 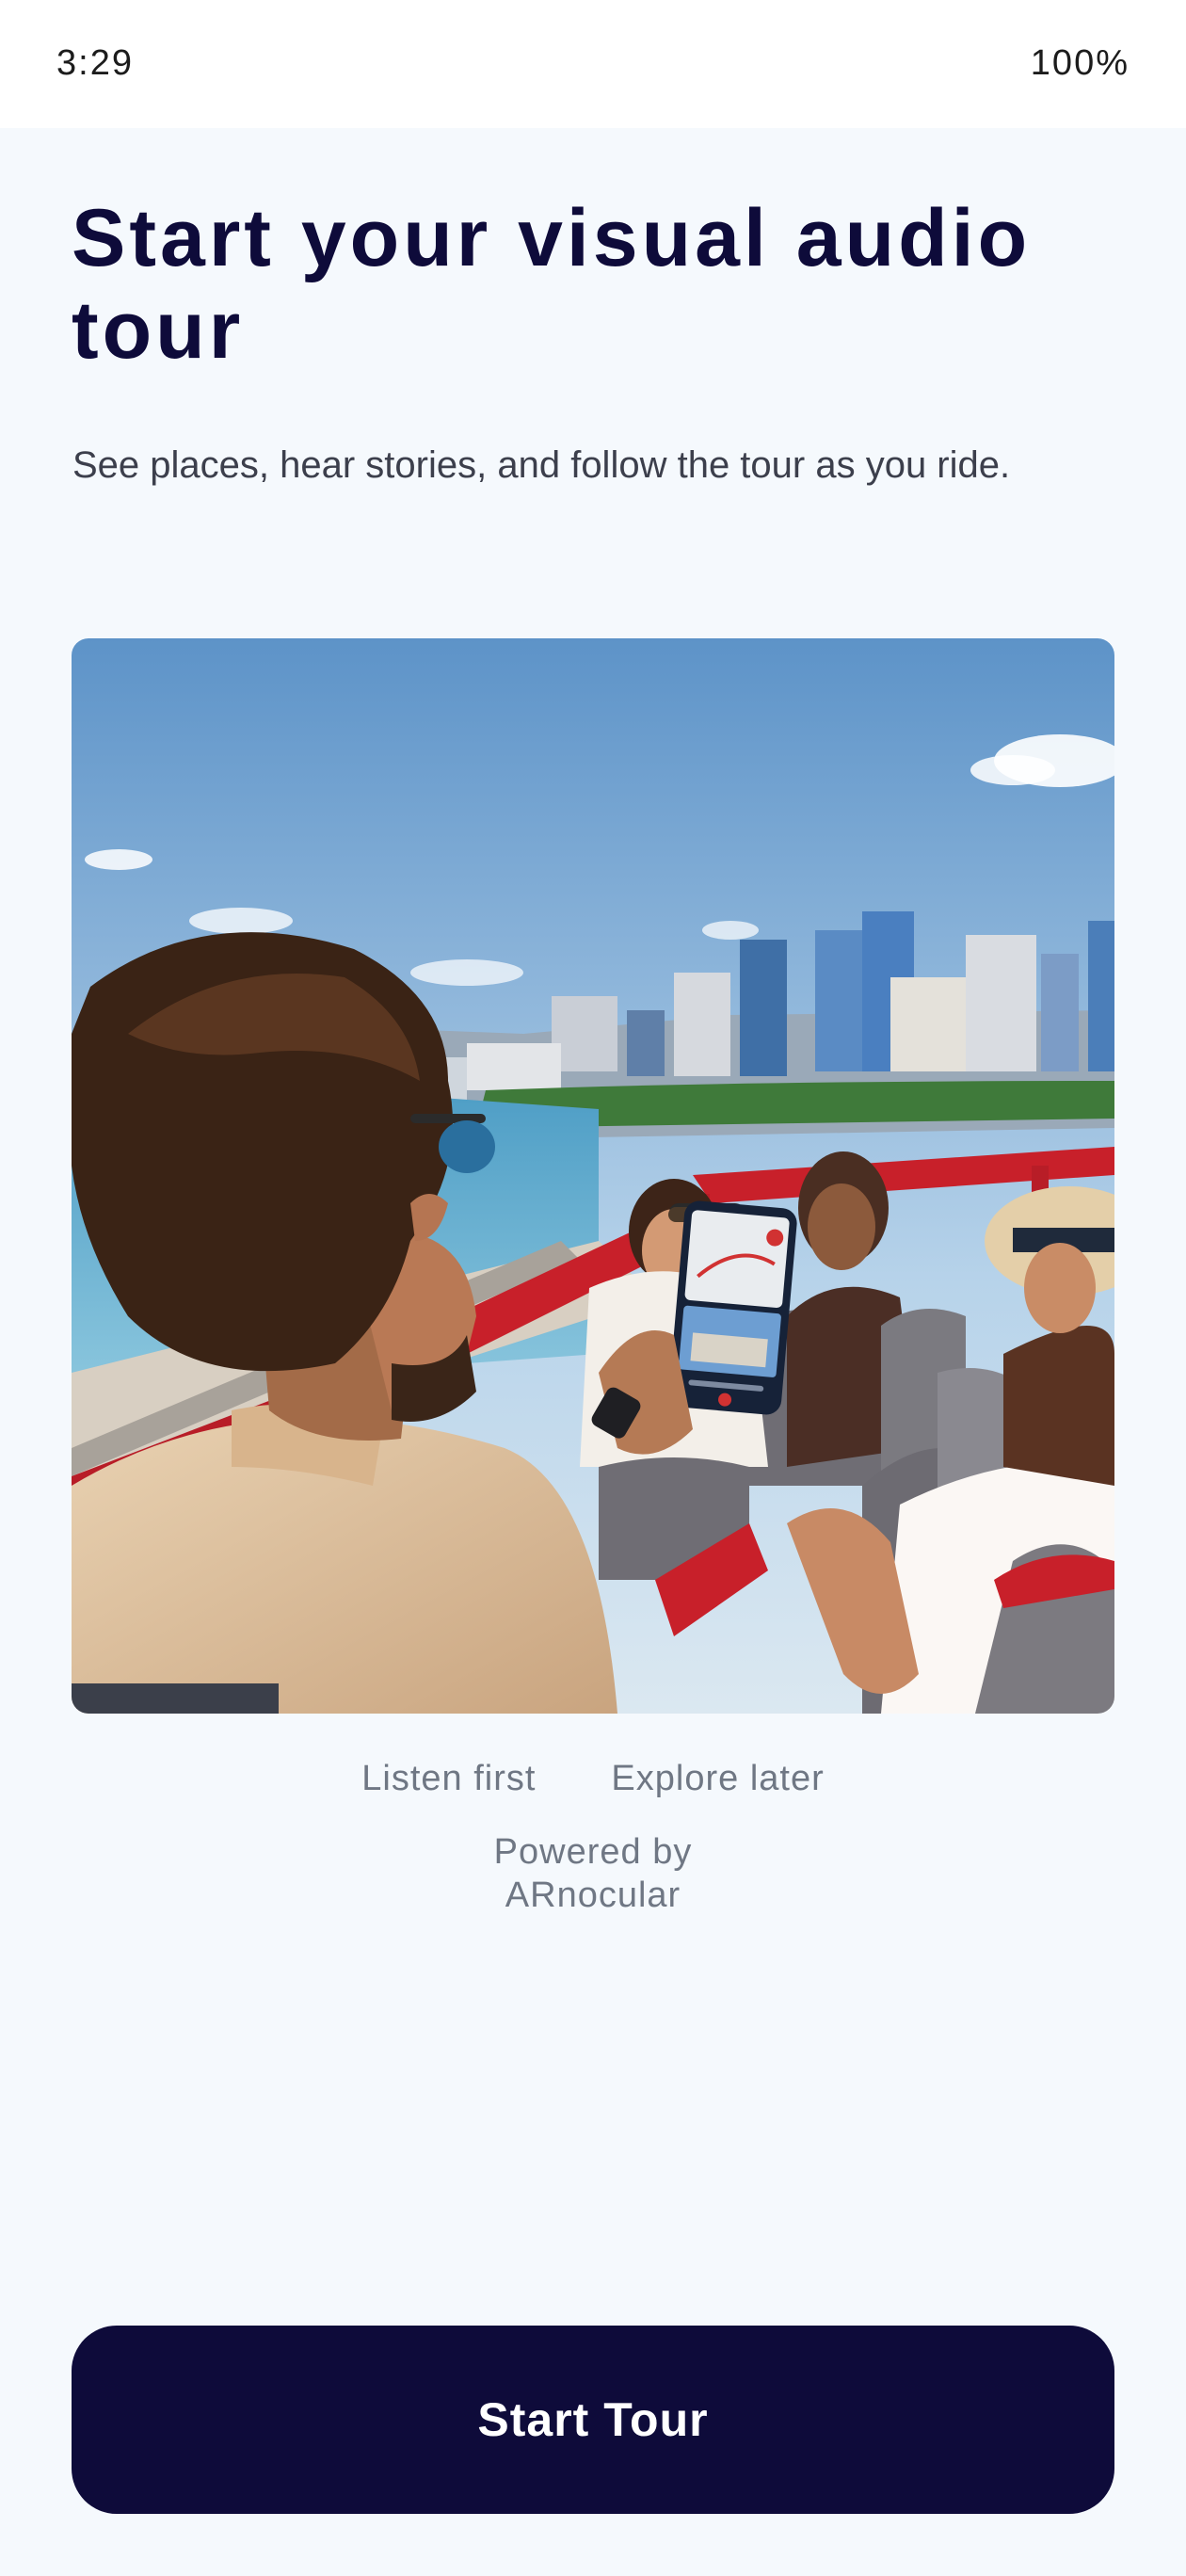 I want to click on tagline-explore-later: Explore later, so click(x=718, y=1778).